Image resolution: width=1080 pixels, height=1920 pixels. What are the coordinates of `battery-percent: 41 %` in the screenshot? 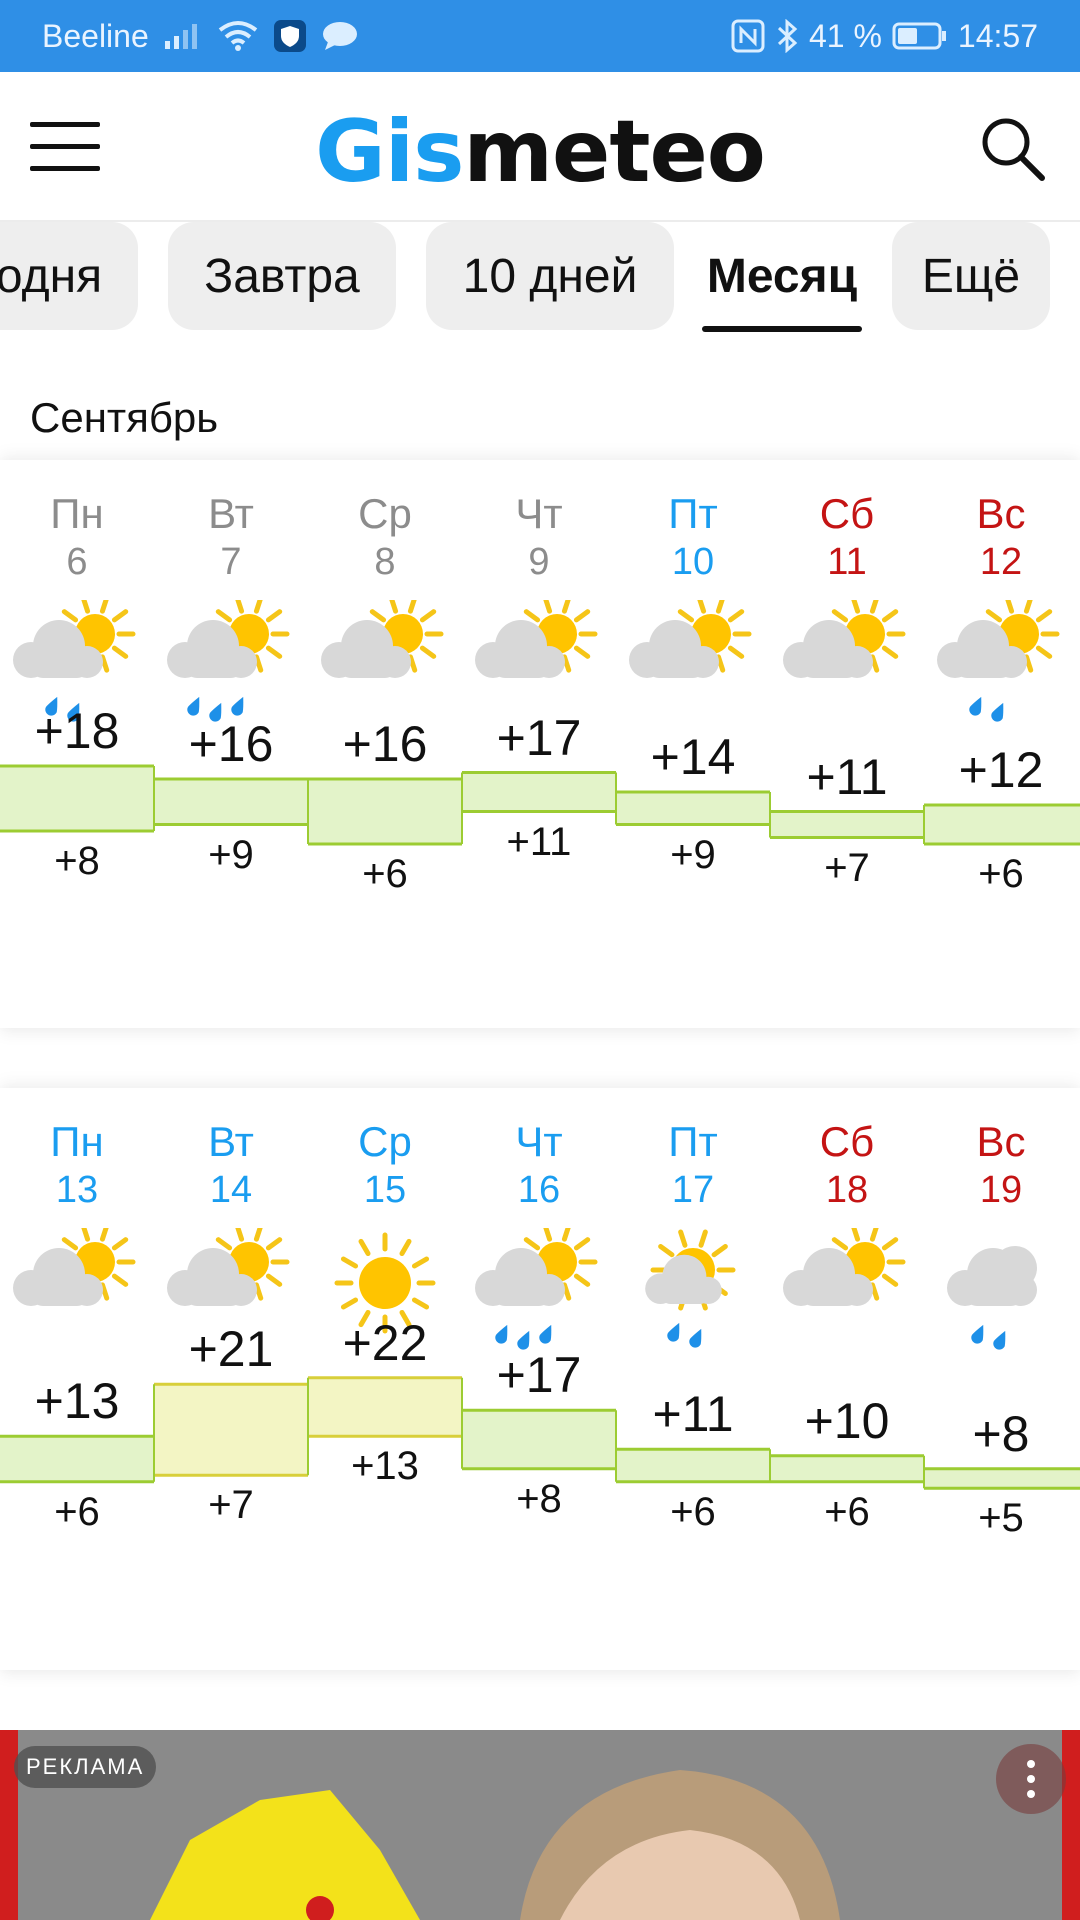 It's located at (845, 35).